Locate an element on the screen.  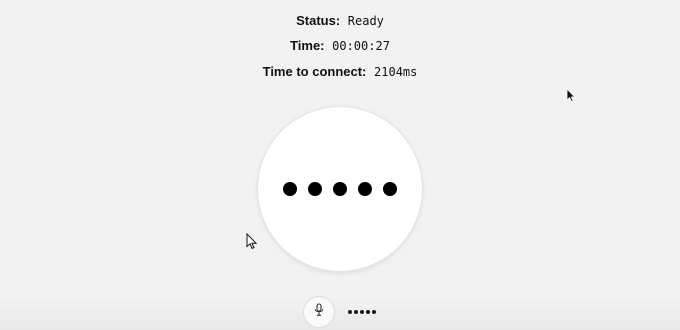
voice-call-orb is located at coordinates (340, 189).